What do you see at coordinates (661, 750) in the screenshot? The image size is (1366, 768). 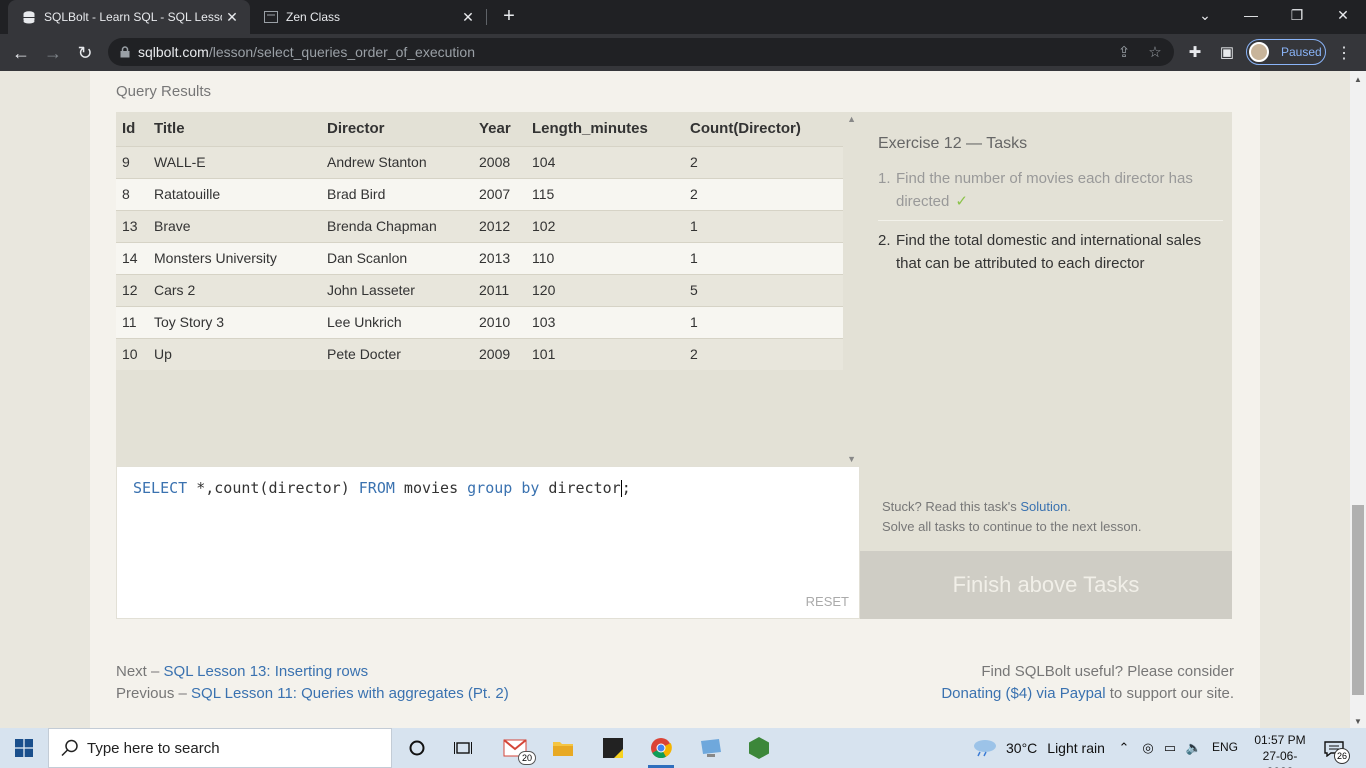 I see `chrome-icon` at bounding box center [661, 750].